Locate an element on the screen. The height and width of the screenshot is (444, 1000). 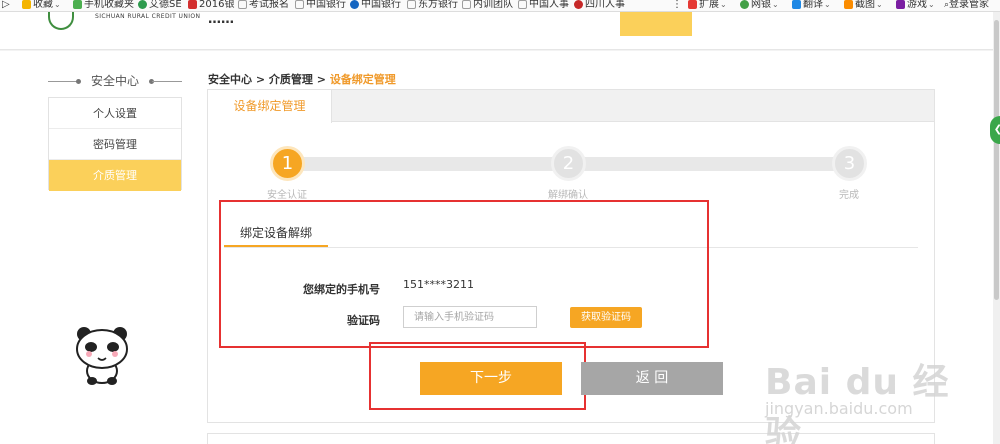
header-nav-highlight is located at coordinates (656, 24).